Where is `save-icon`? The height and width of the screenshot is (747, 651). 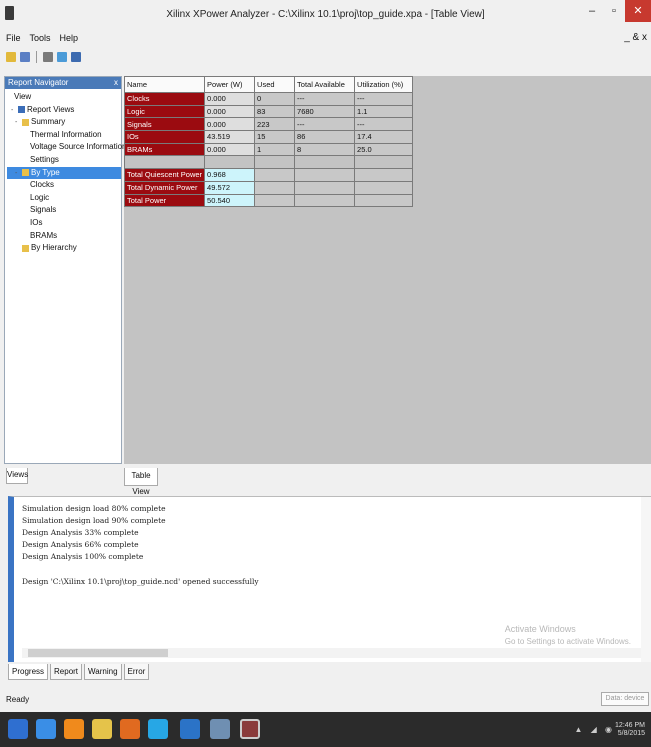 save-icon is located at coordinates (25, 57).